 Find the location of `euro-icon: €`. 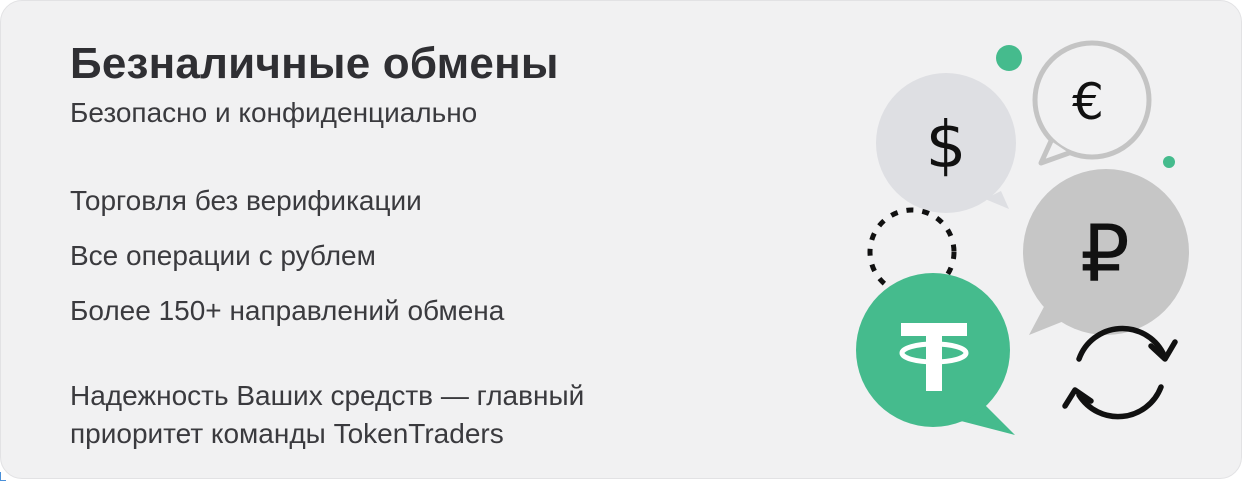

euro-icon: € is located at coordinates (1092, 103).